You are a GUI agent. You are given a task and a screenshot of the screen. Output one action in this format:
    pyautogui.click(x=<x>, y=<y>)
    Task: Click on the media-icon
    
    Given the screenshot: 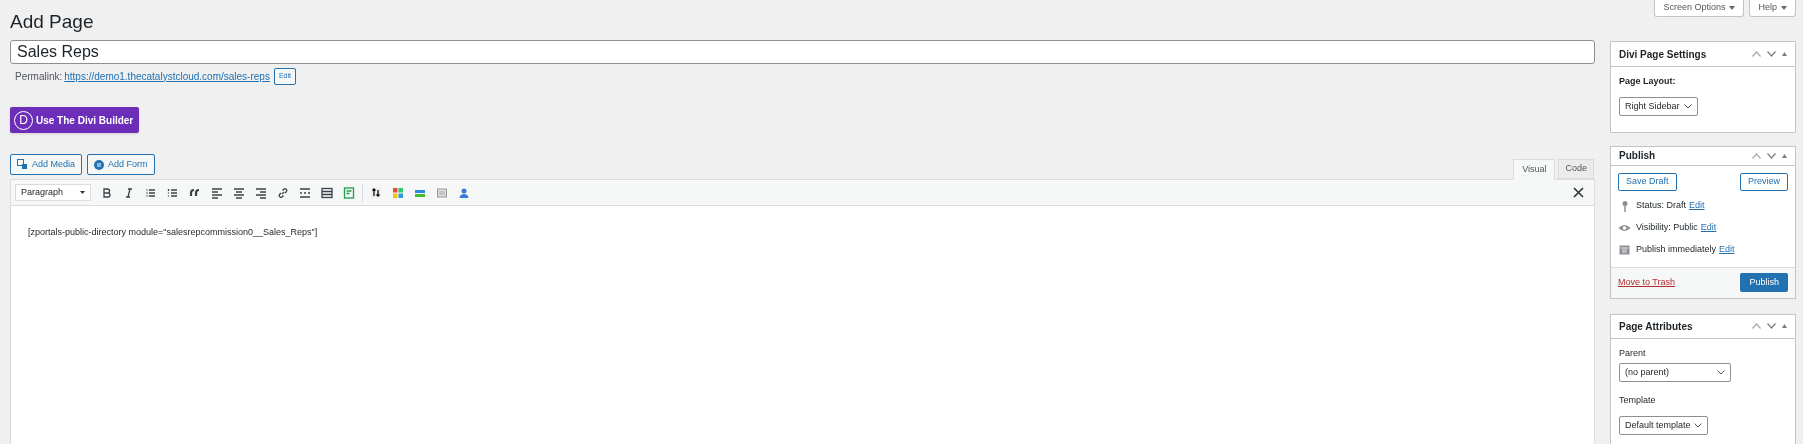 What is the action you would take?
    pyautogui.click(x=22, y=164)
    